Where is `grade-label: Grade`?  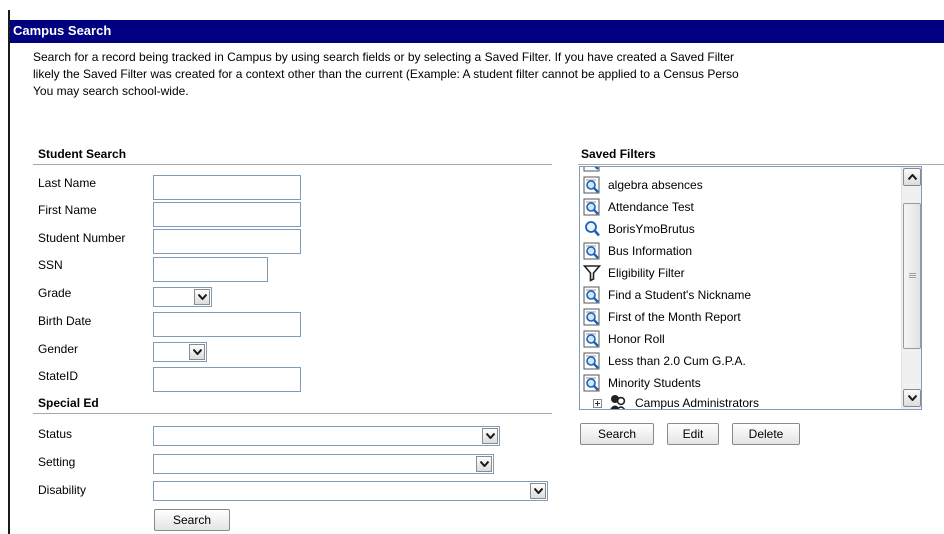
grade-label: Grade is located at coordinates (55, 293).